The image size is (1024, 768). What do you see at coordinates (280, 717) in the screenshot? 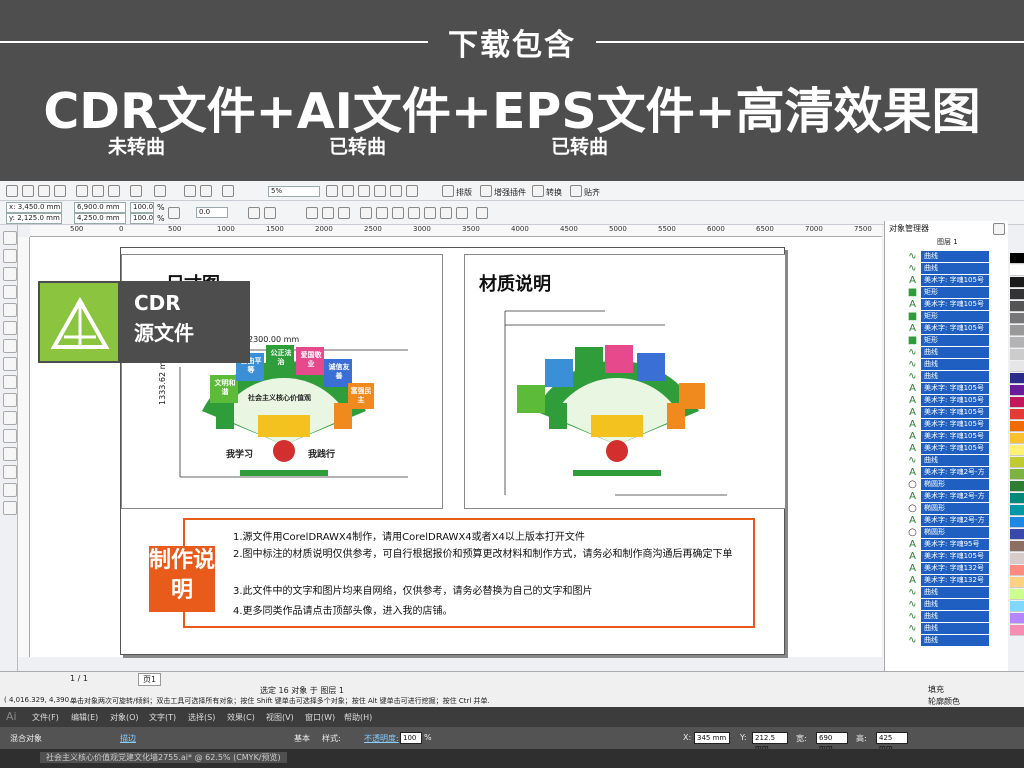
I see `ai-menu-item: 视图(V)` at bounding box center [280, 717].